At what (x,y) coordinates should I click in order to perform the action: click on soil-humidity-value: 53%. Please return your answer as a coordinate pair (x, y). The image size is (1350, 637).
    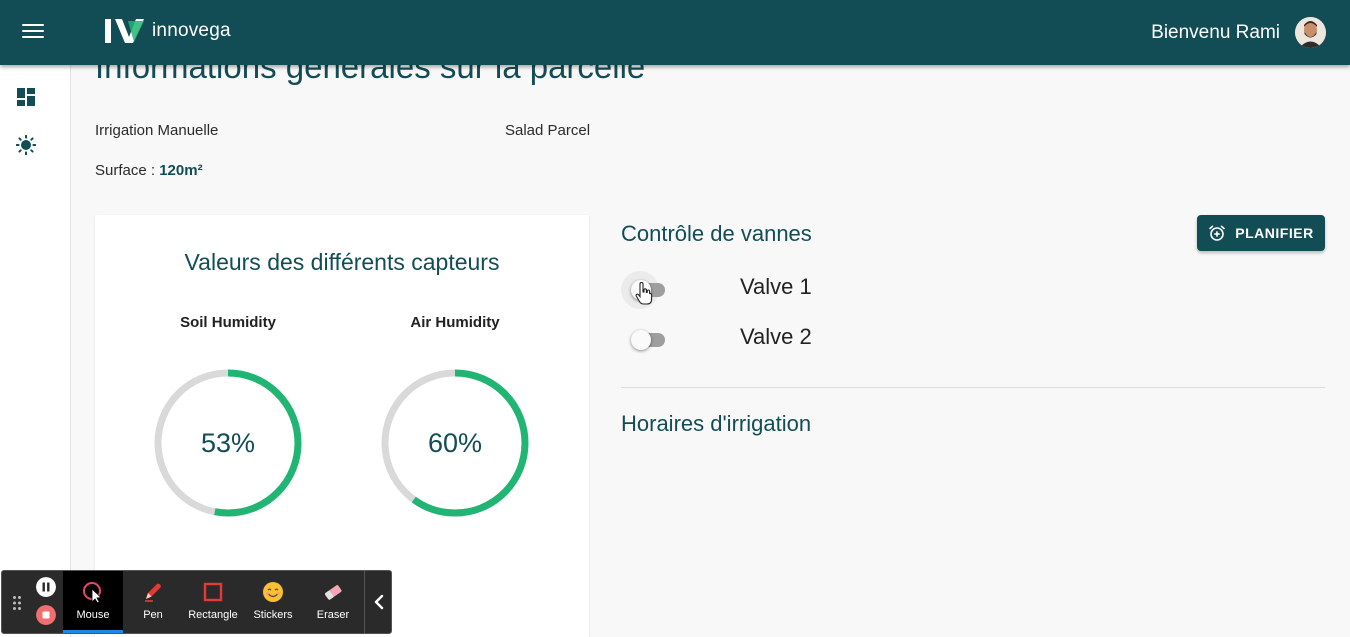
    Looking at the image, I should click on (228, 442).